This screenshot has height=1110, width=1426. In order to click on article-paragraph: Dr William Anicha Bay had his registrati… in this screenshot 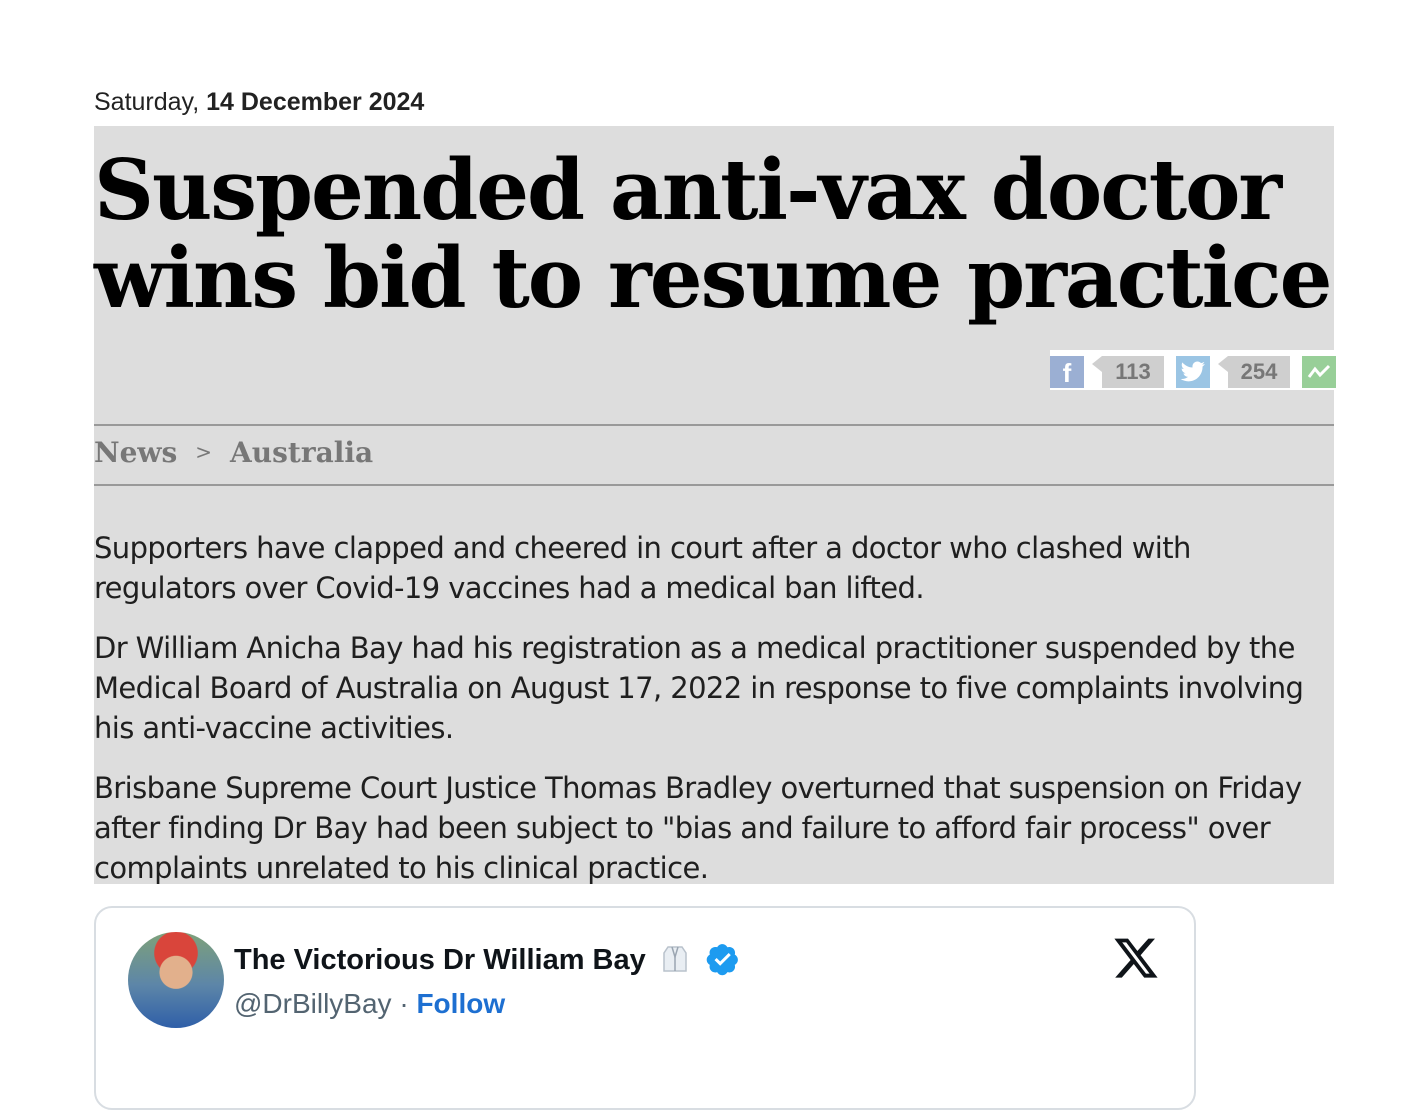, I will do `click(699, 688)`.